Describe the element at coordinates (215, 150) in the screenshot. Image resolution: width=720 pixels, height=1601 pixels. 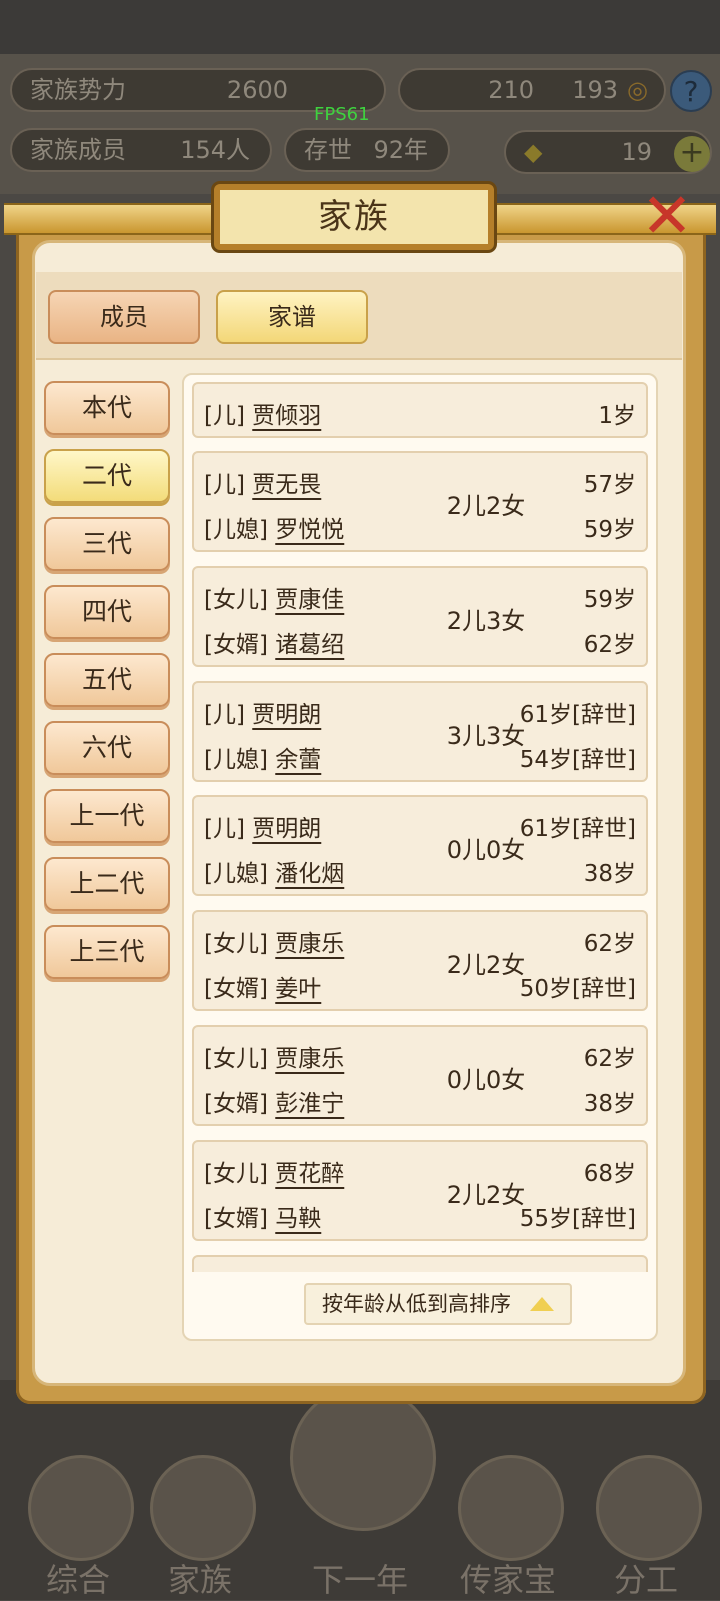
I see `family-members-value: 154人` at that location.